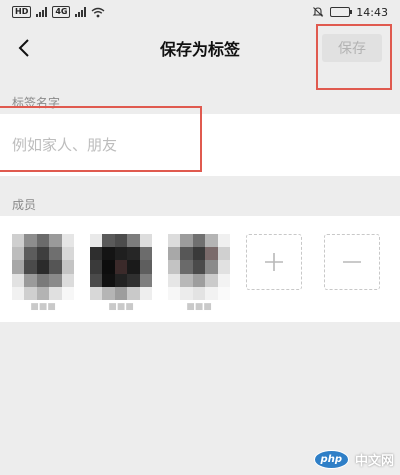 This screenshot has height=475, width=400. I want to click on status-left: HD 4G, so click(58, 12).